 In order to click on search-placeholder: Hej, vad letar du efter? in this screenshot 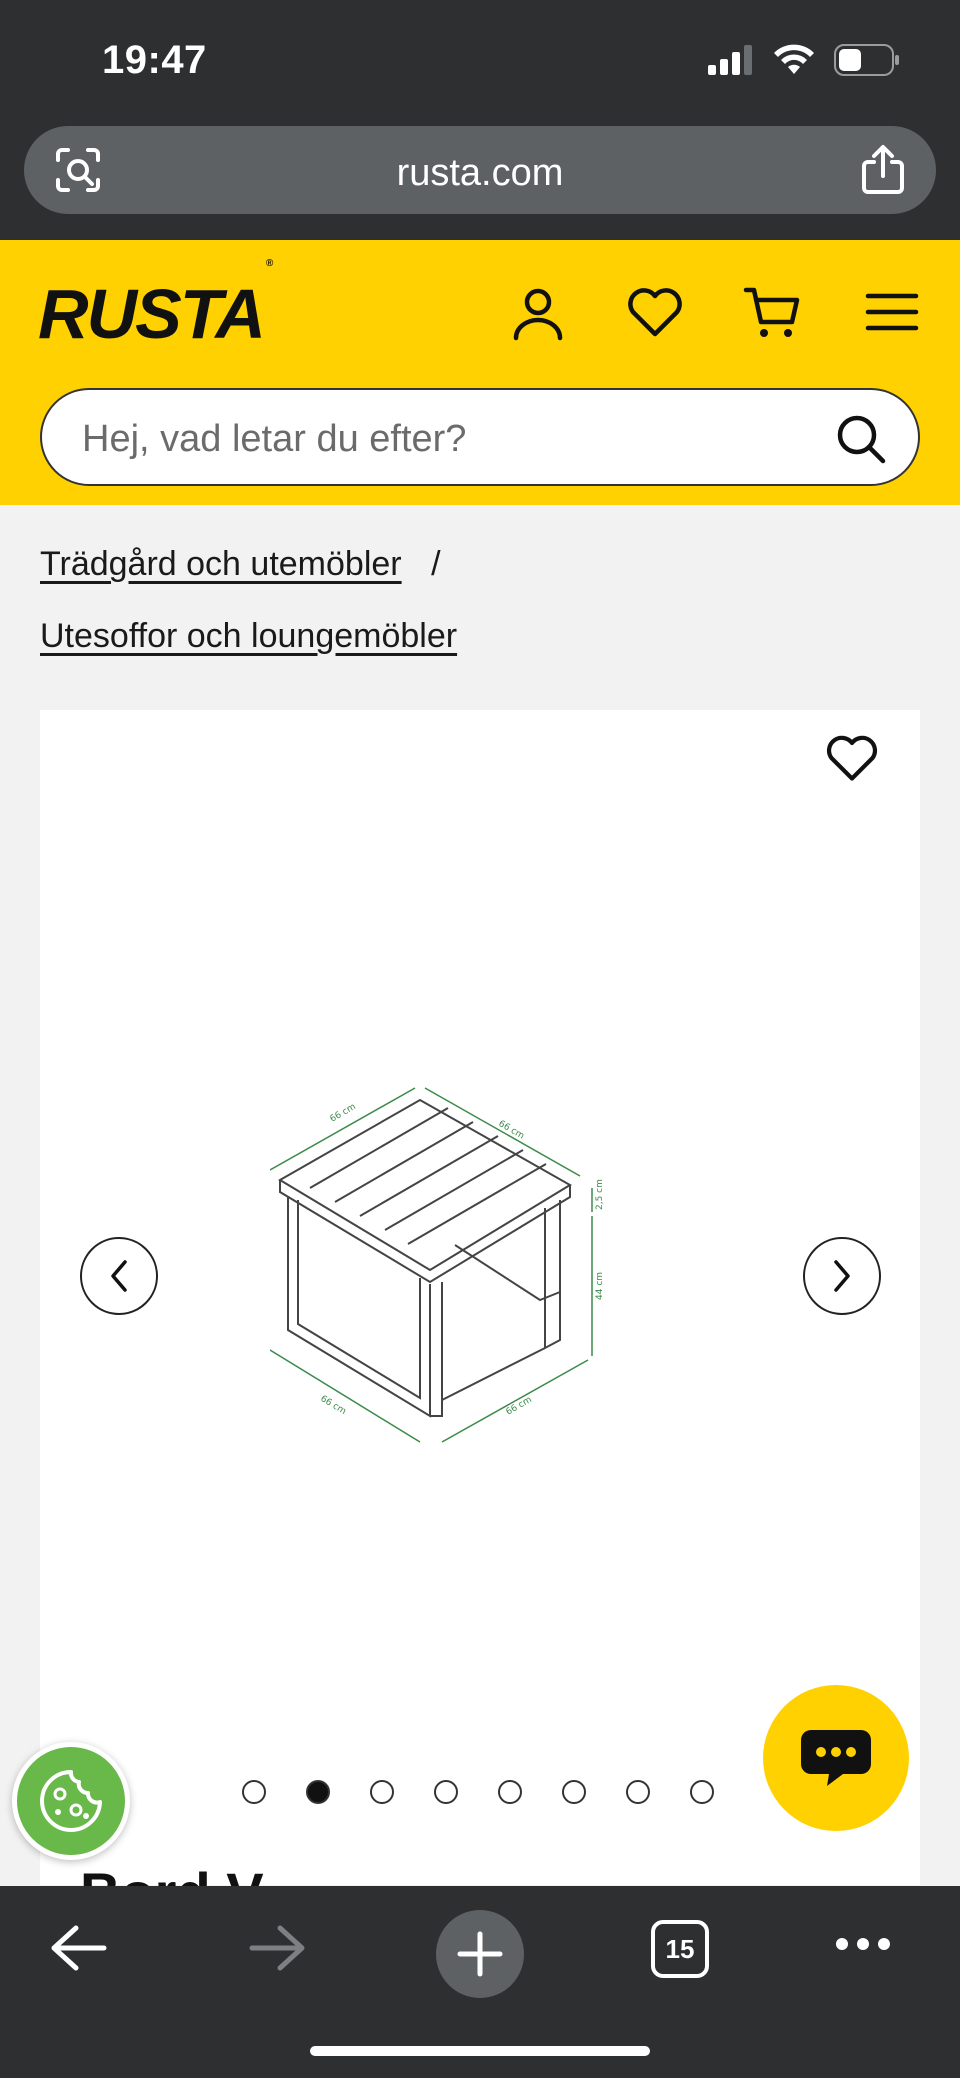, I will do `click(274, 439)`.